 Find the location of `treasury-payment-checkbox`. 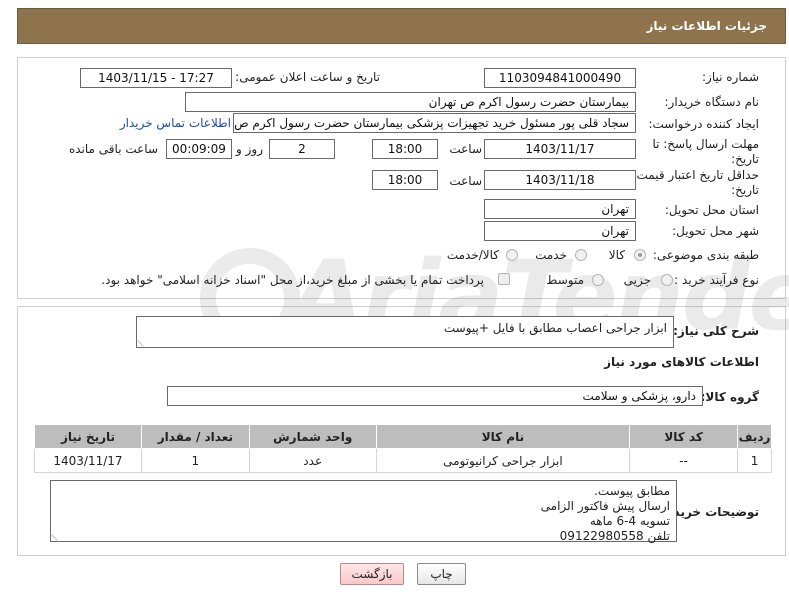

treasury-payment-checkbox is located at coordinates (504, 279).